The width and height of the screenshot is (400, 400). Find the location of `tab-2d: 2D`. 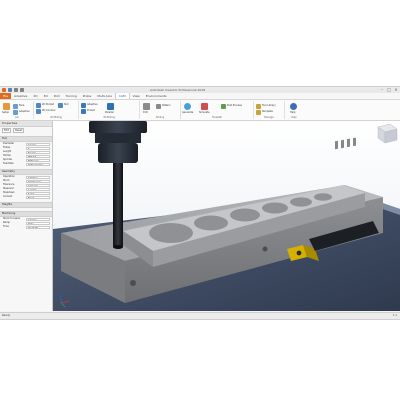

tab-2d: 2D is located at coordinates (35, 96).